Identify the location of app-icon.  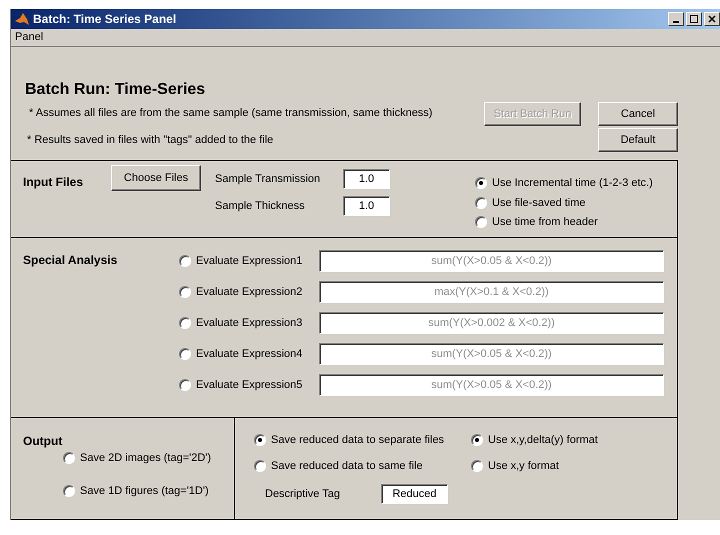
(22, 19).